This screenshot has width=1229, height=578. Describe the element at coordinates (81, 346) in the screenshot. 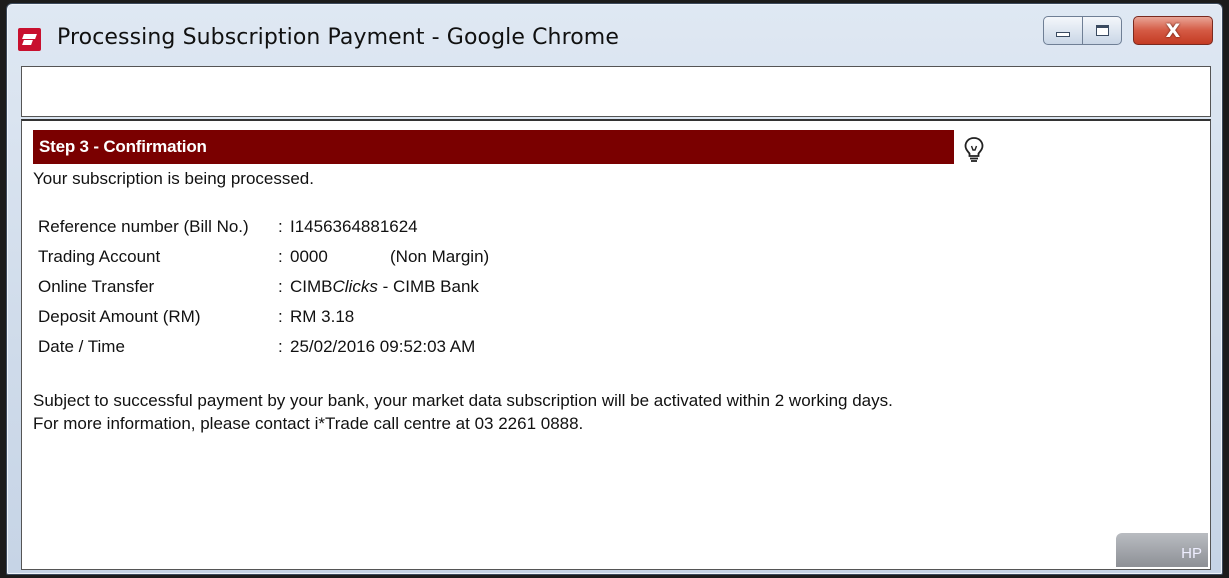

I see `date-time-label: Date / Time` at that location.